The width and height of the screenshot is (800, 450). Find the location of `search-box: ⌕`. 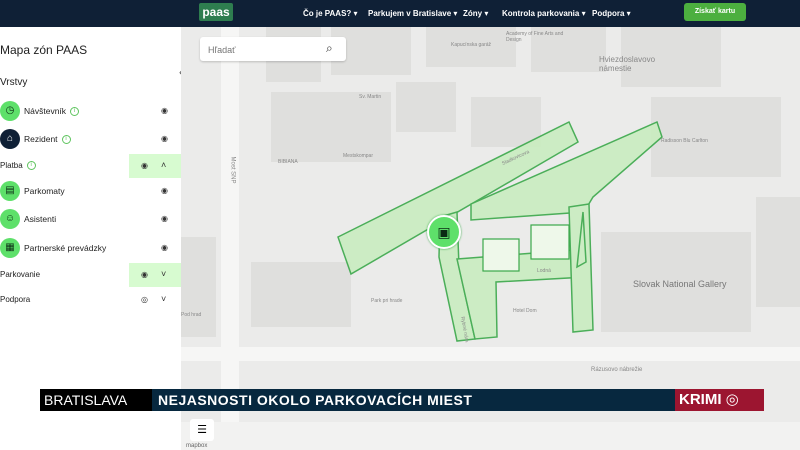

search-box: ⌕ is located at coordinates (273, 49).